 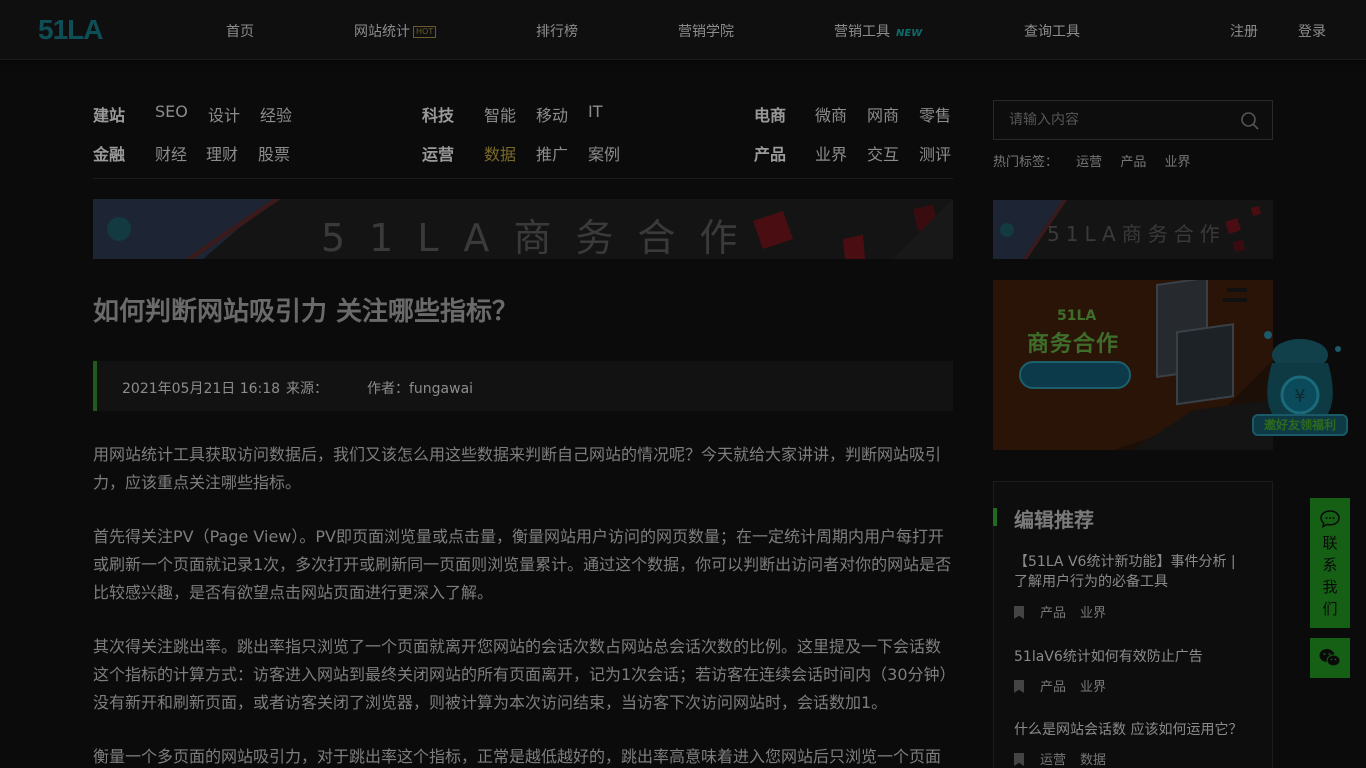 I want to click on cat-wechat-biz: 微商, so click(x=831, y=114).